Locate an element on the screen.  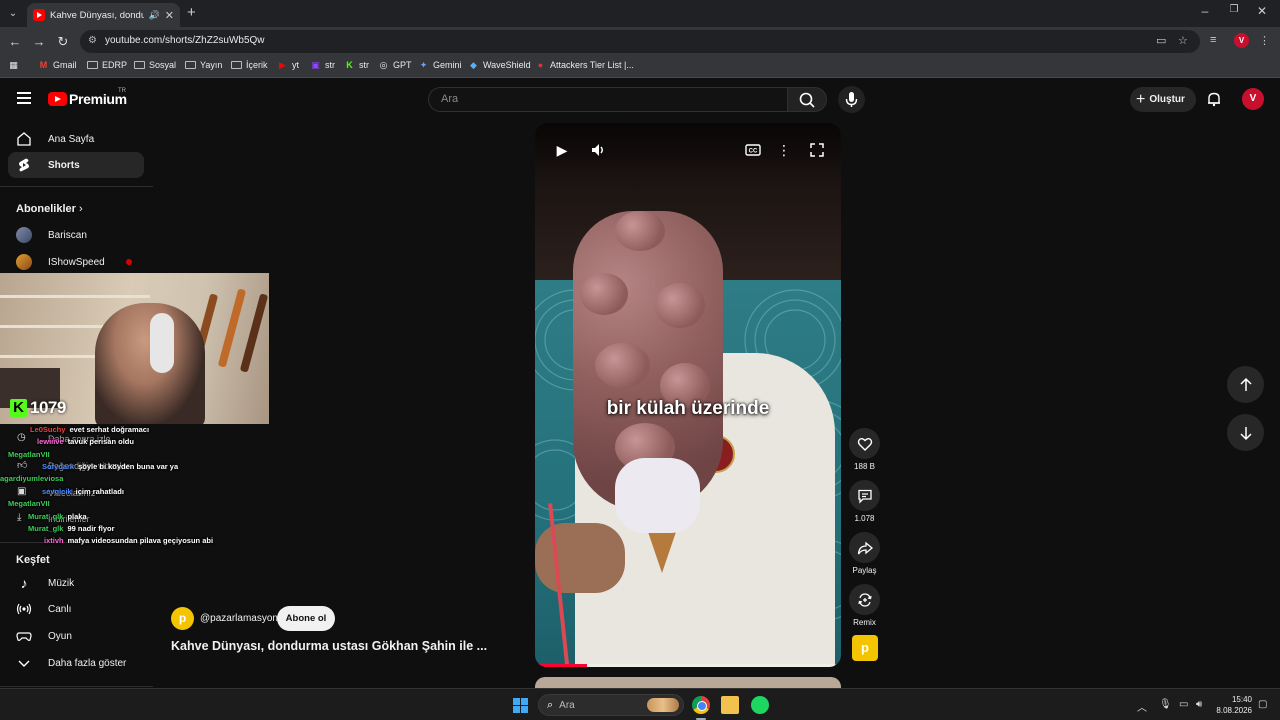
sidebar-item-live: Canlı is located at coordinates (76, 609).